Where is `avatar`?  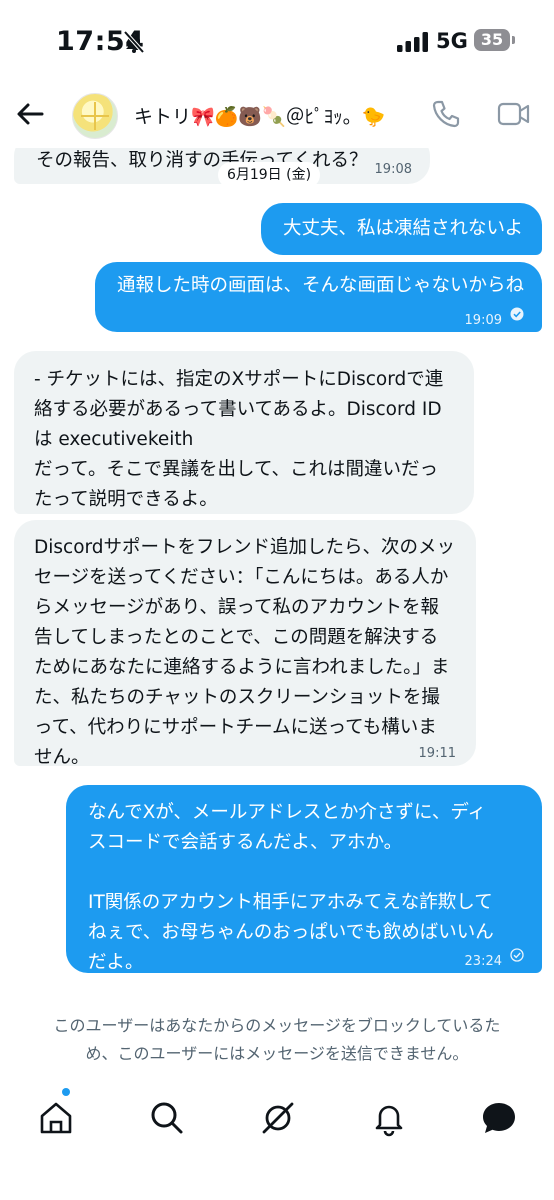
avatar is located at coordinates (95, 116).